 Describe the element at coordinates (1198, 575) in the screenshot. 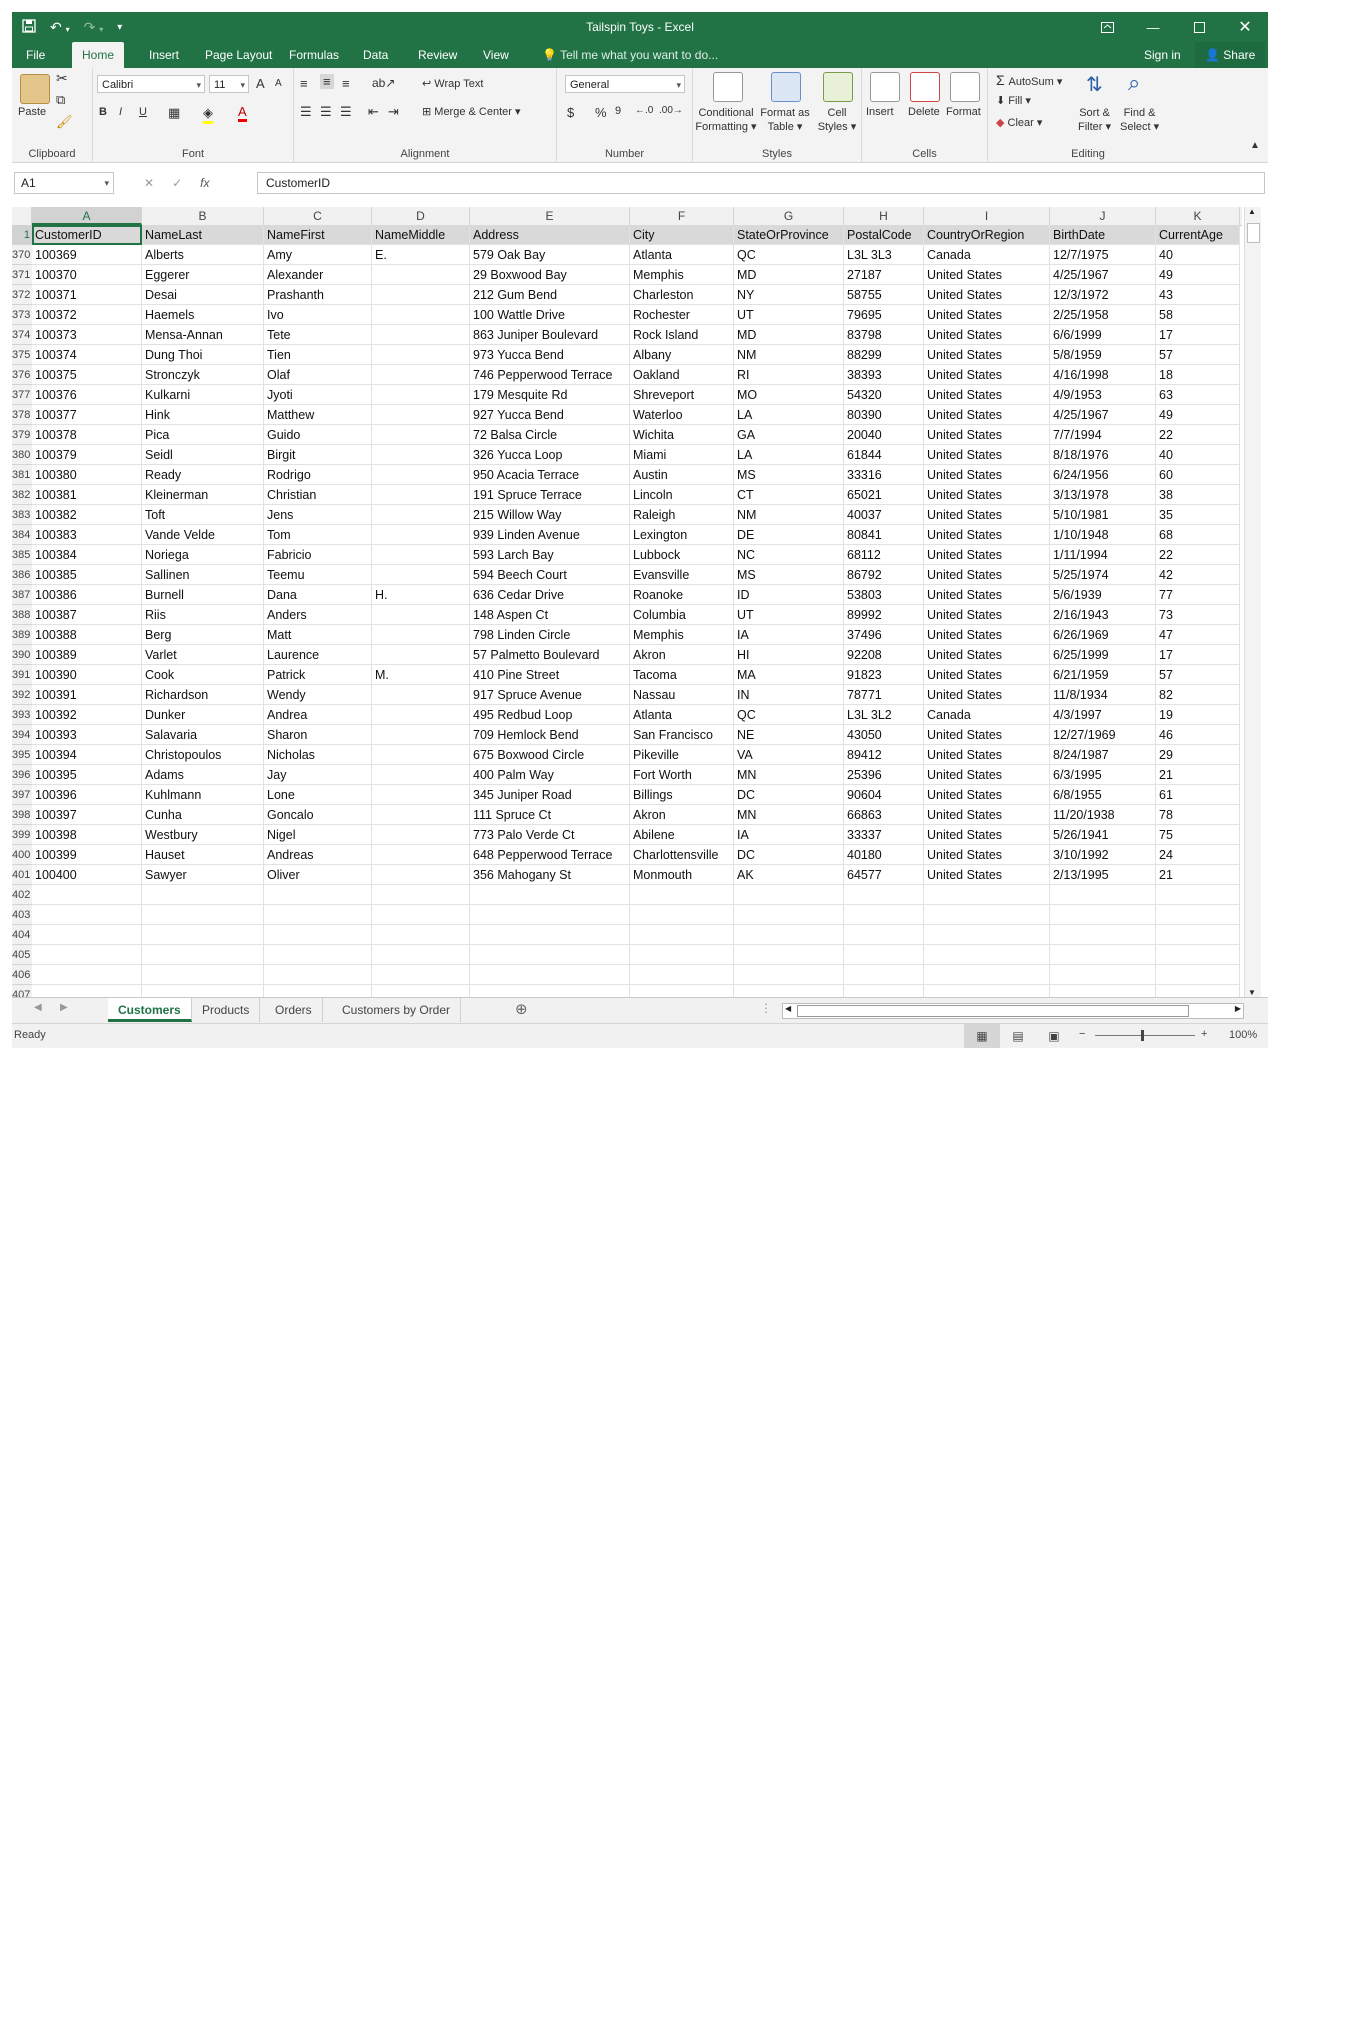

I see `cell: 42` at that location.